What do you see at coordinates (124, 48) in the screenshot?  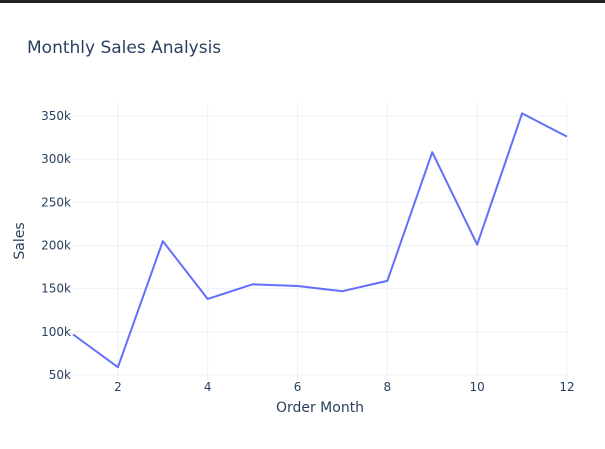 I see `chart-title: Monthly Sales Analysis` at bounding box center [124, 48].